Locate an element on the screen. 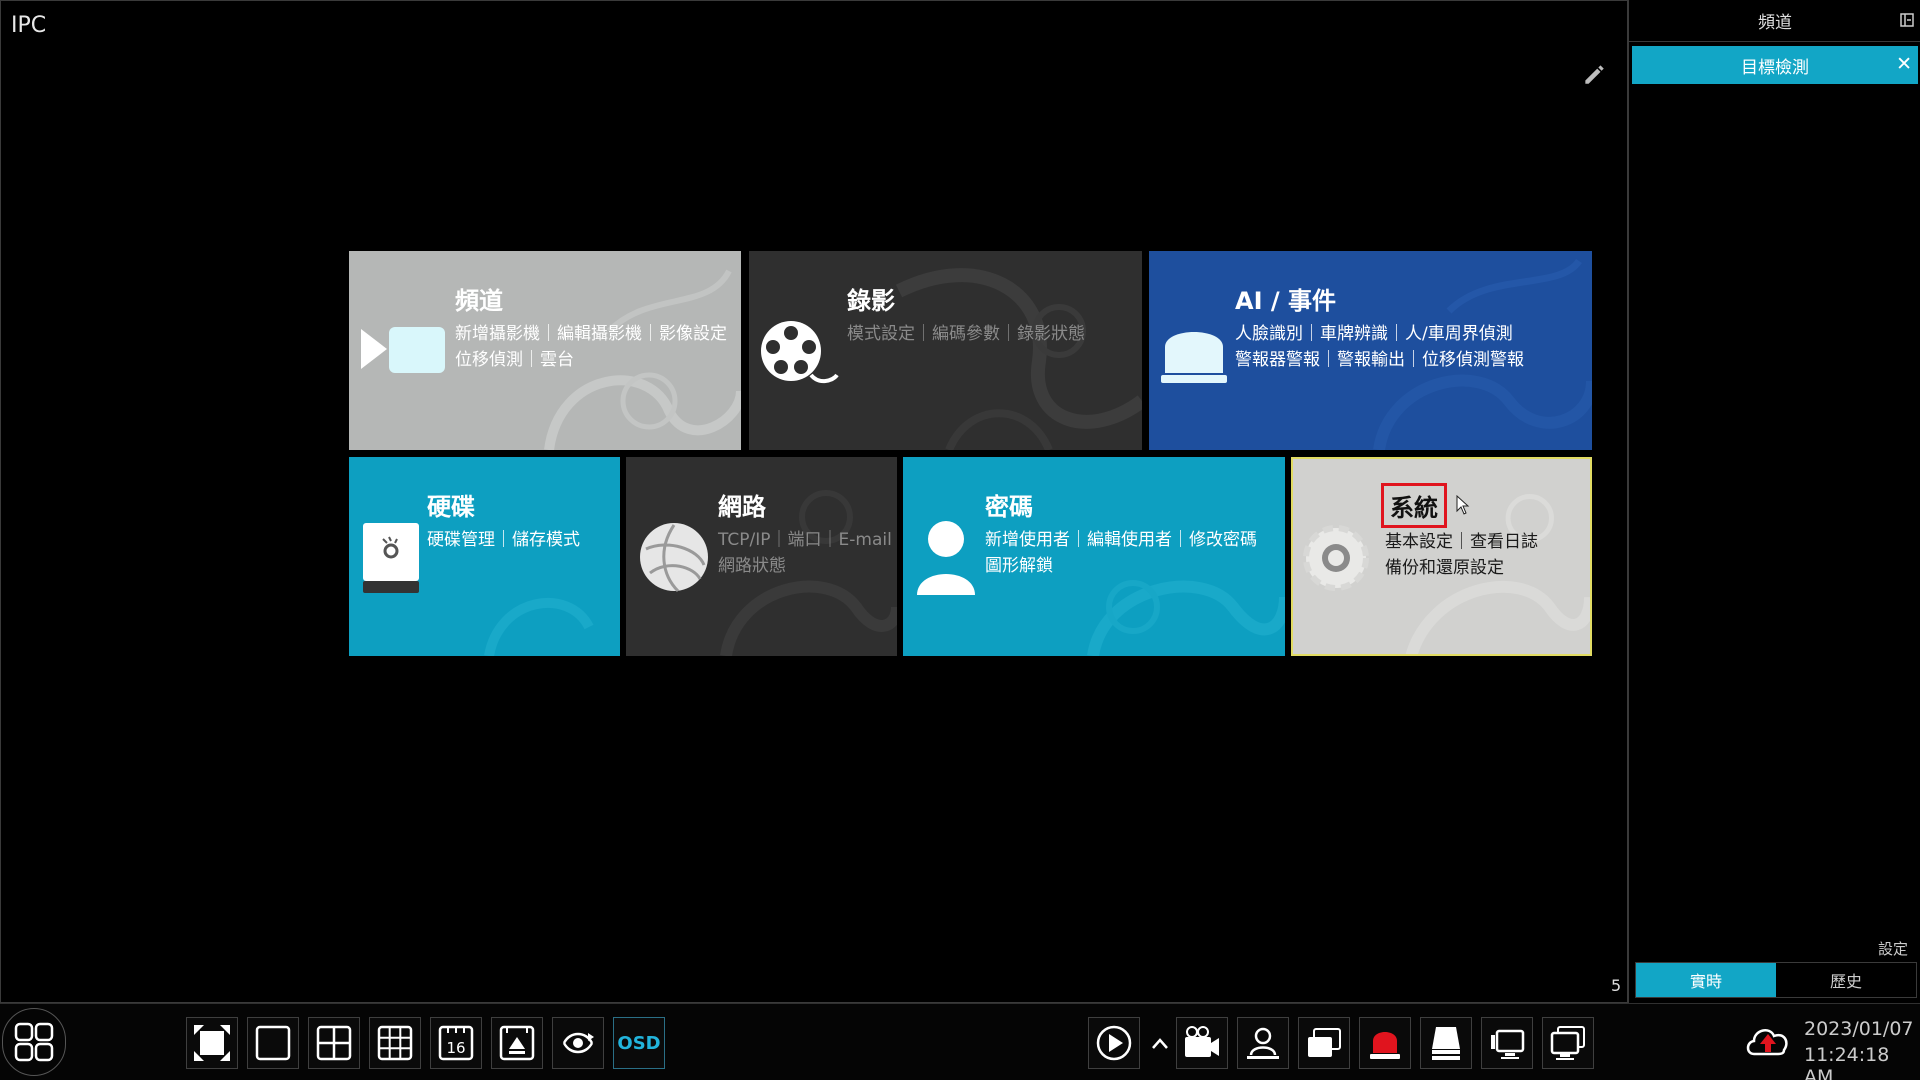 The height and width of the screenshot is (1080, 1920). mouse-cursor-icon is located at coordinates (1463, 505).